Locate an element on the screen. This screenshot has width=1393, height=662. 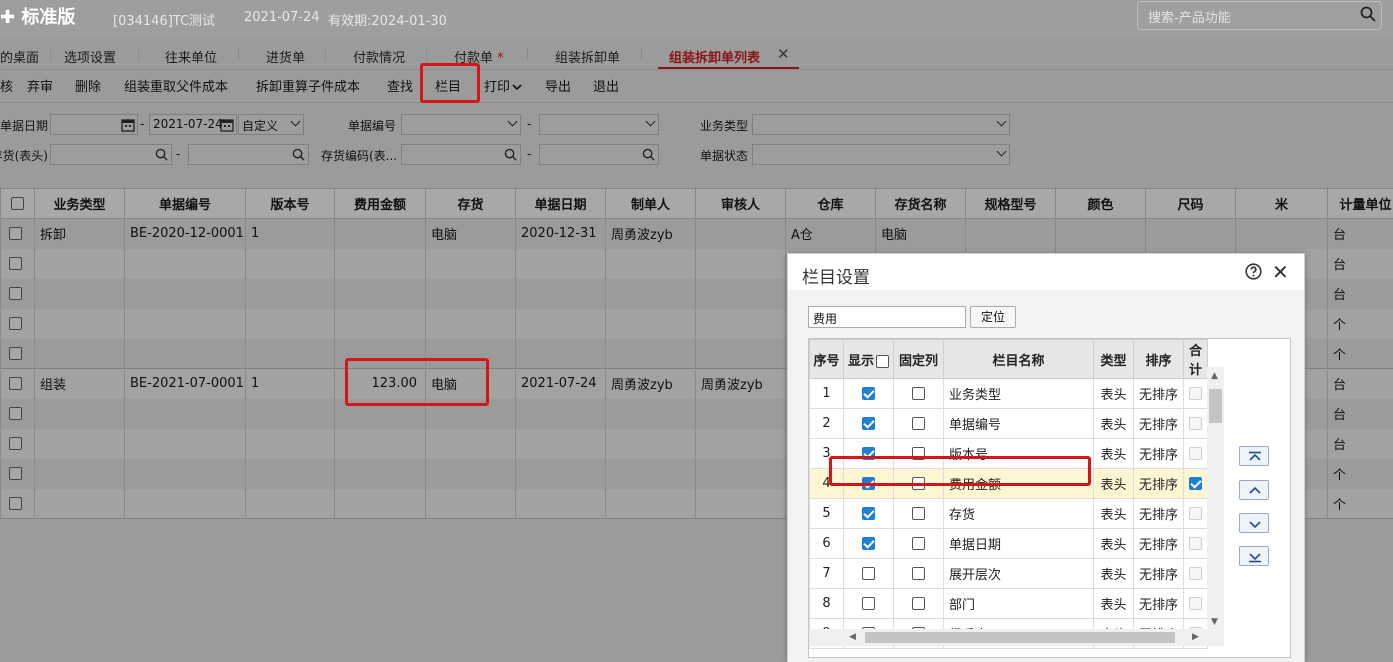
column-setting-row: 8 部门 表头 无排序 is located at coordinates (1008, 603).